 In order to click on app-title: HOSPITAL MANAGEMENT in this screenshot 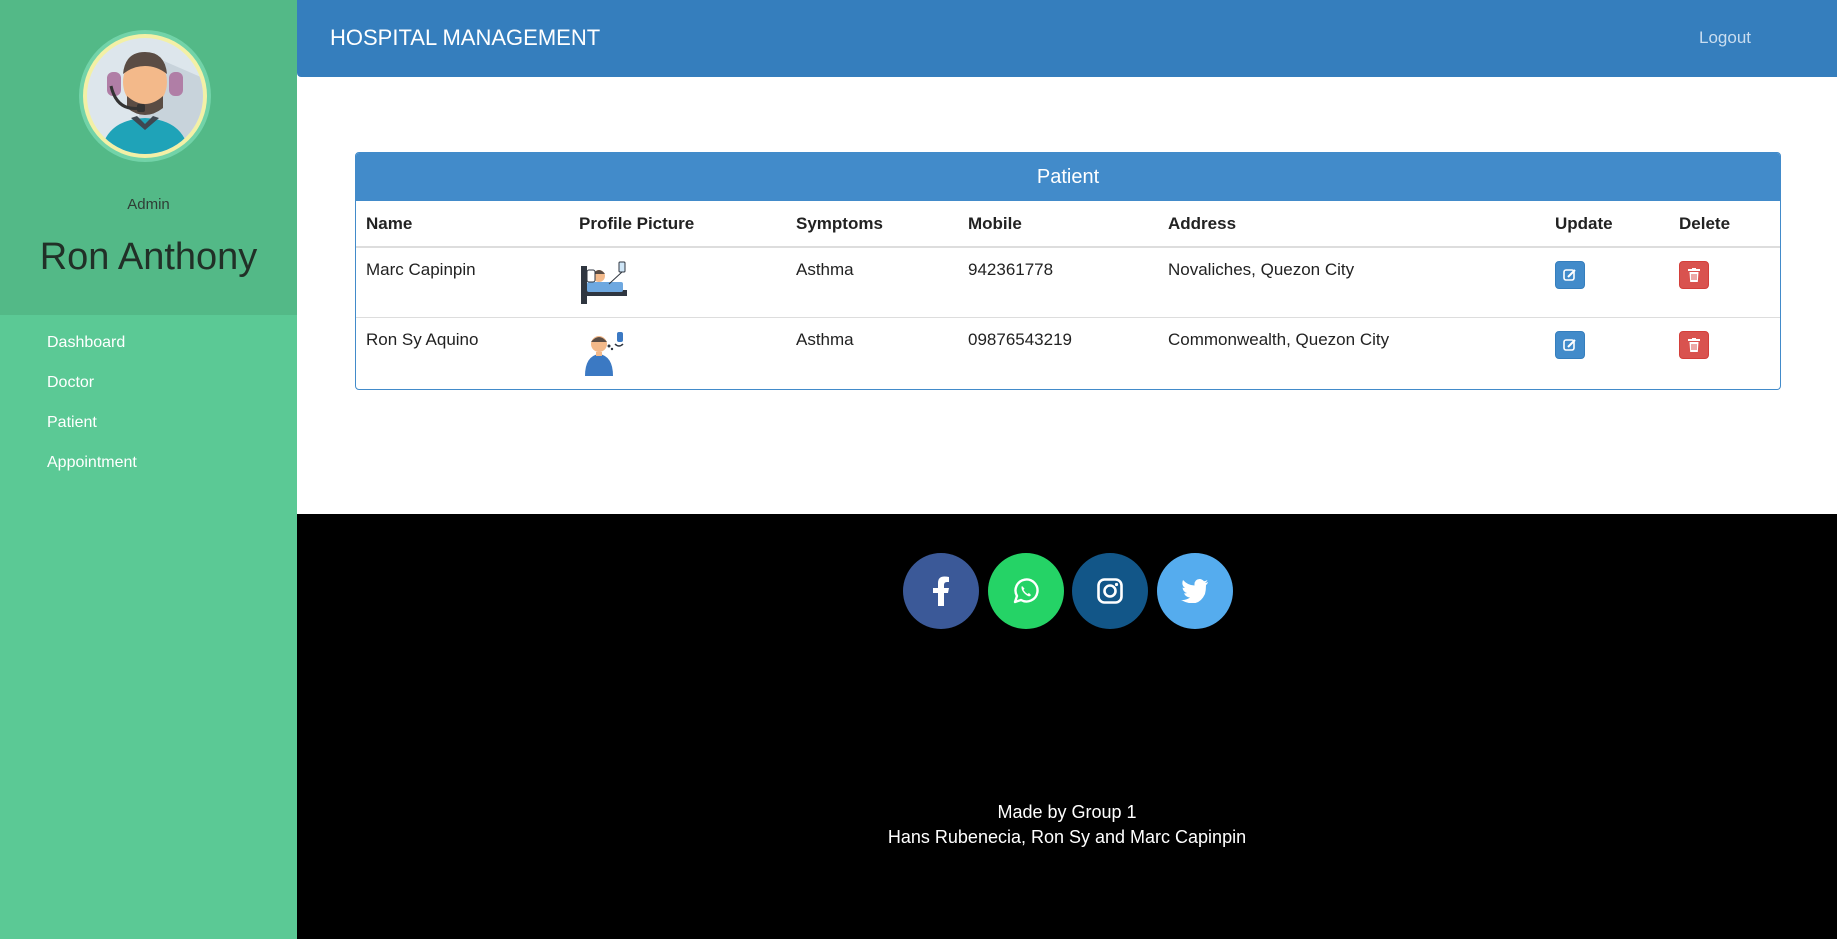, I will do `click(465, 38)`.